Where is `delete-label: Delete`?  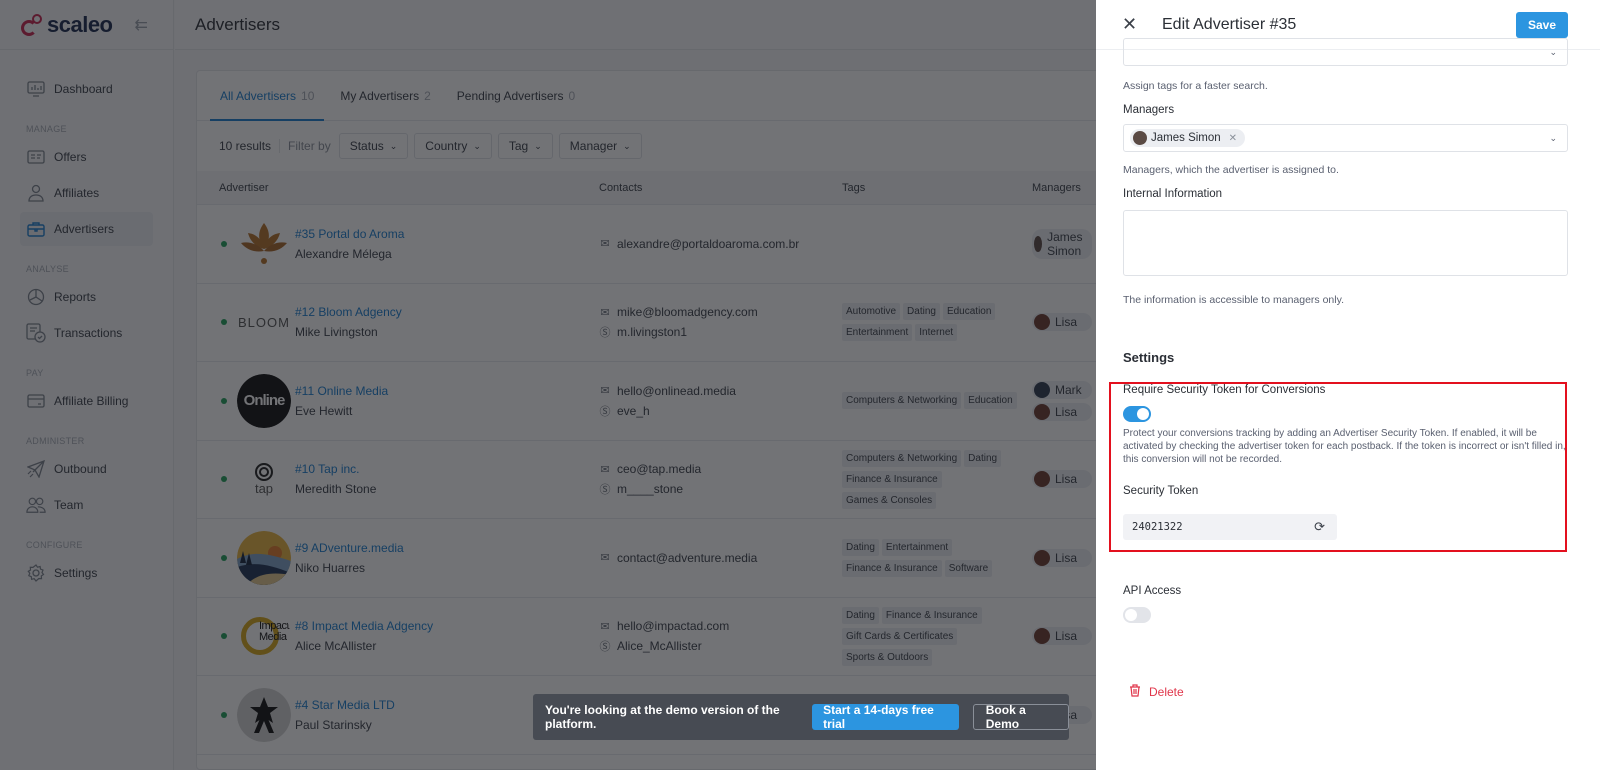
delete-label: Delete is located at coordinates (1166, 692).